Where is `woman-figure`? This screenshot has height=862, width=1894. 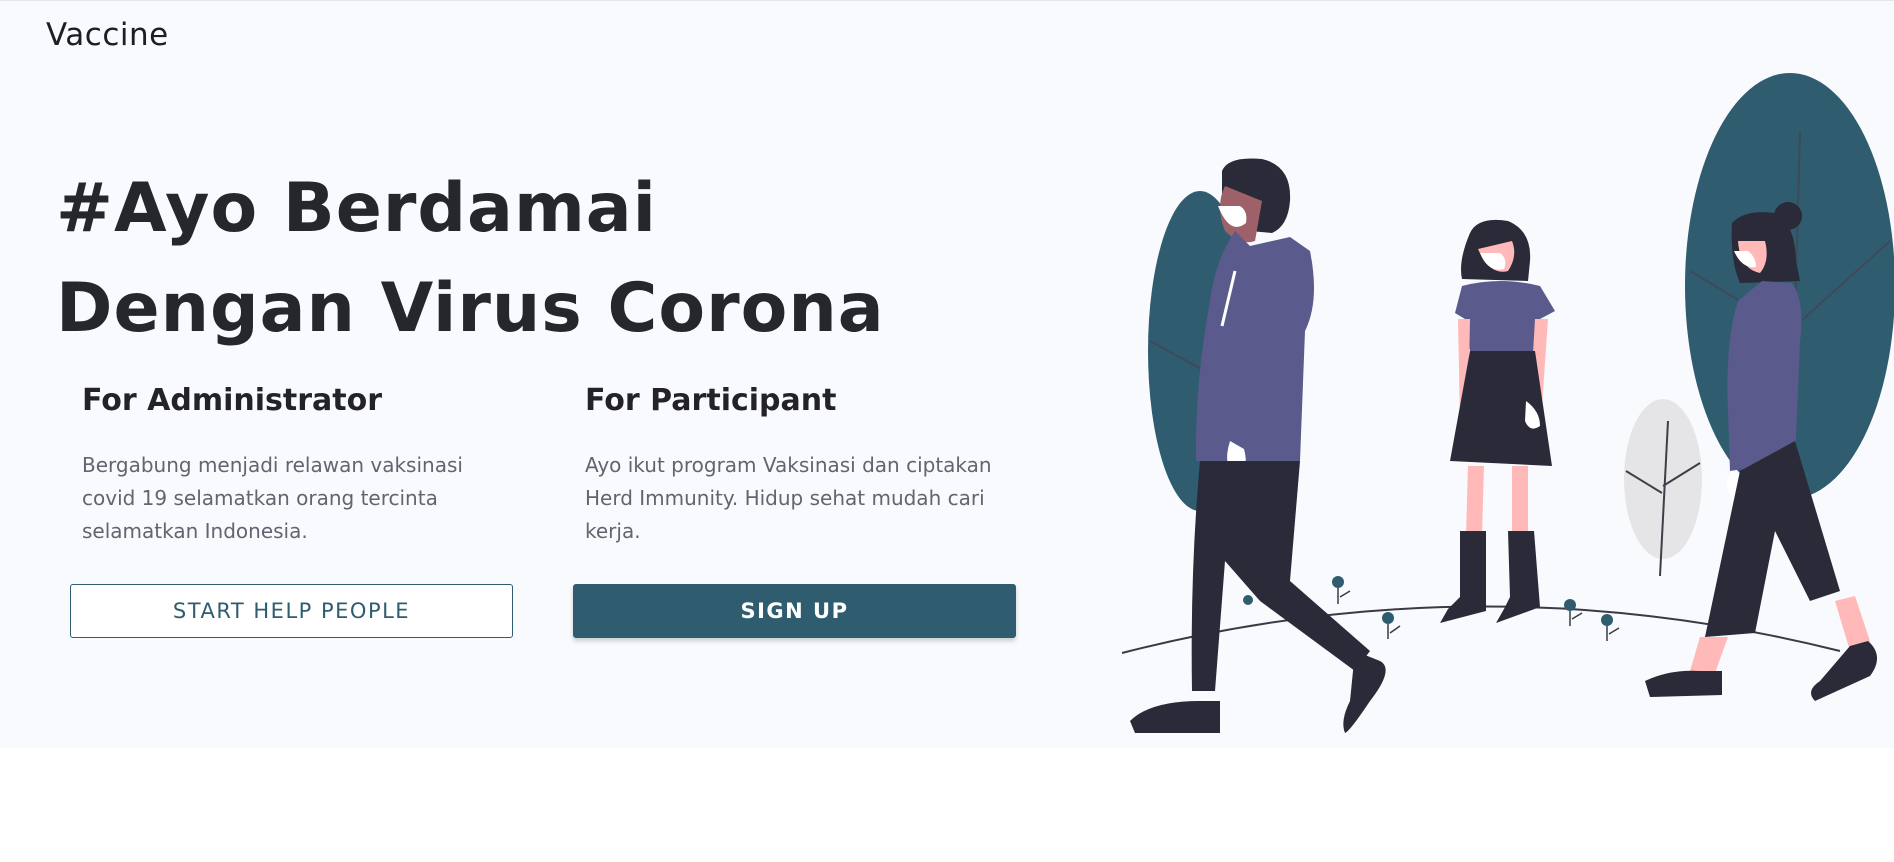 woman-figure is located at coordinates (1497, 421).